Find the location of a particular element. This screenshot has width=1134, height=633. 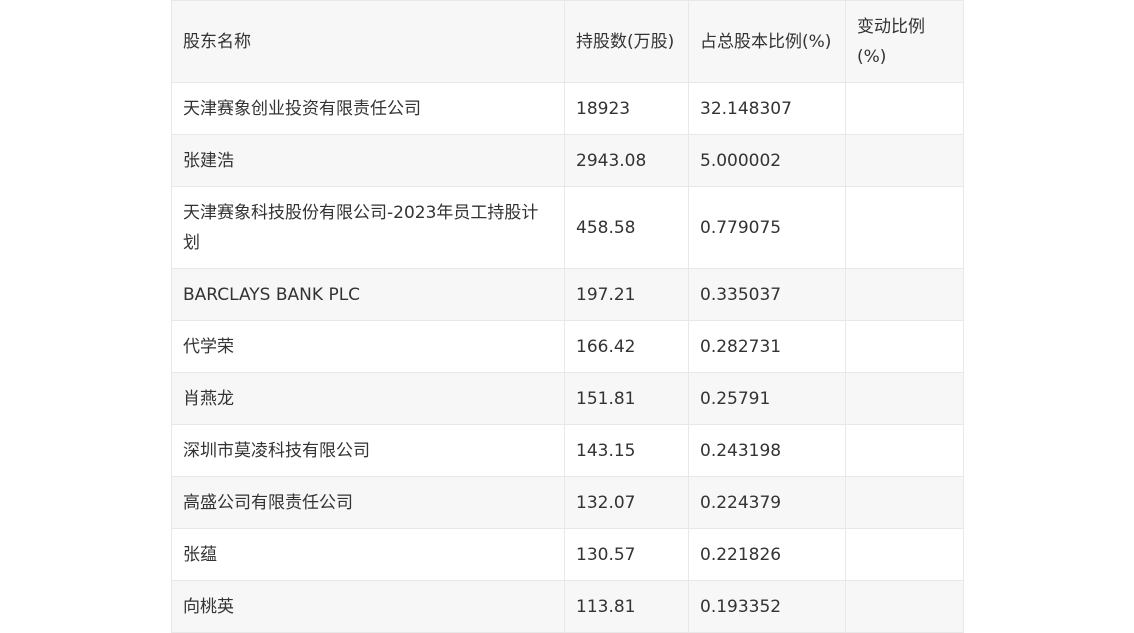

cell-shareholder-name: 张建浩 is located at coordinates (368, 160).